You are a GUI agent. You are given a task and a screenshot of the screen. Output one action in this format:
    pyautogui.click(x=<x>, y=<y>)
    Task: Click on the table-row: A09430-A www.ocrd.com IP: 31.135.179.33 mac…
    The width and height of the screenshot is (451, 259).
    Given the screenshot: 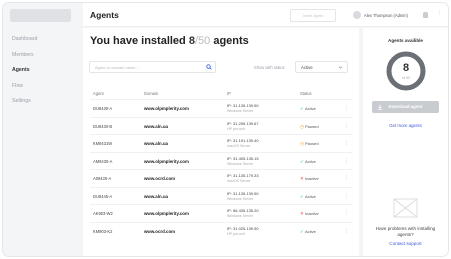 What is the action you would take?
    pyautogui.click(x=221, y=178)
    